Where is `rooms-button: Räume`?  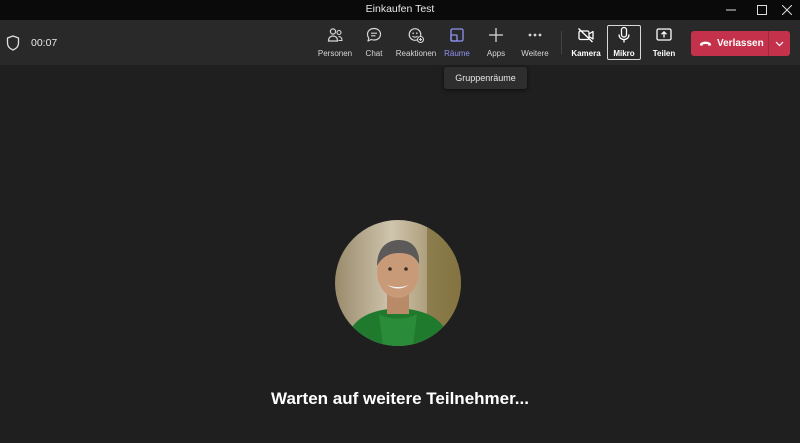 rooms-button: Räume is located at coordinates (457, 42).